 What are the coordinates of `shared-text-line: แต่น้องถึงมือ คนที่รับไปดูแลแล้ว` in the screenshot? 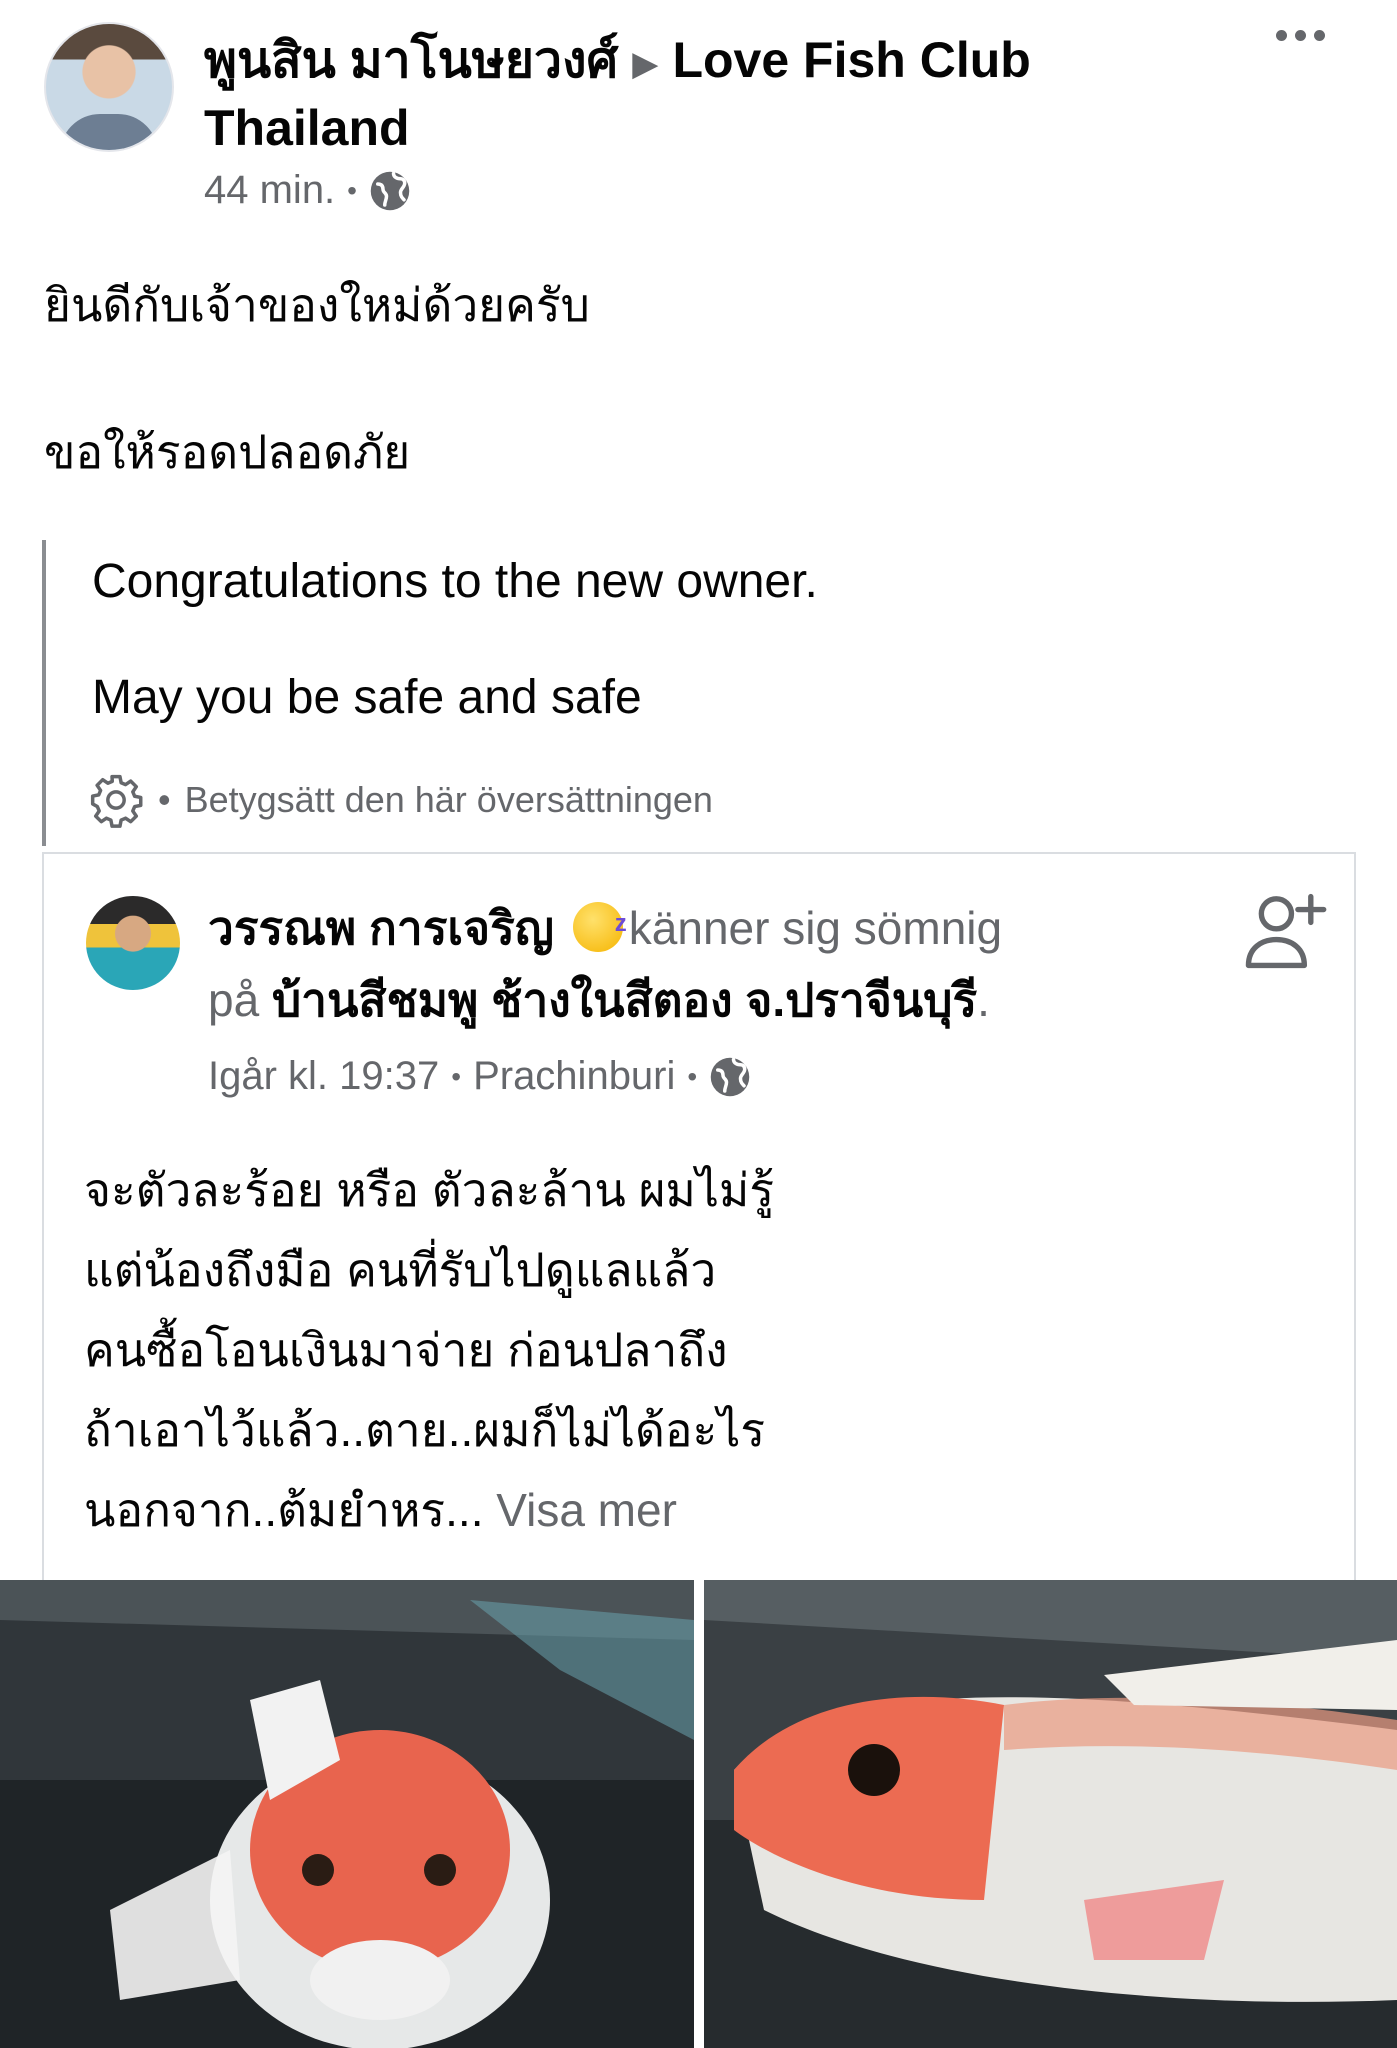 It's located at (400, 1270).